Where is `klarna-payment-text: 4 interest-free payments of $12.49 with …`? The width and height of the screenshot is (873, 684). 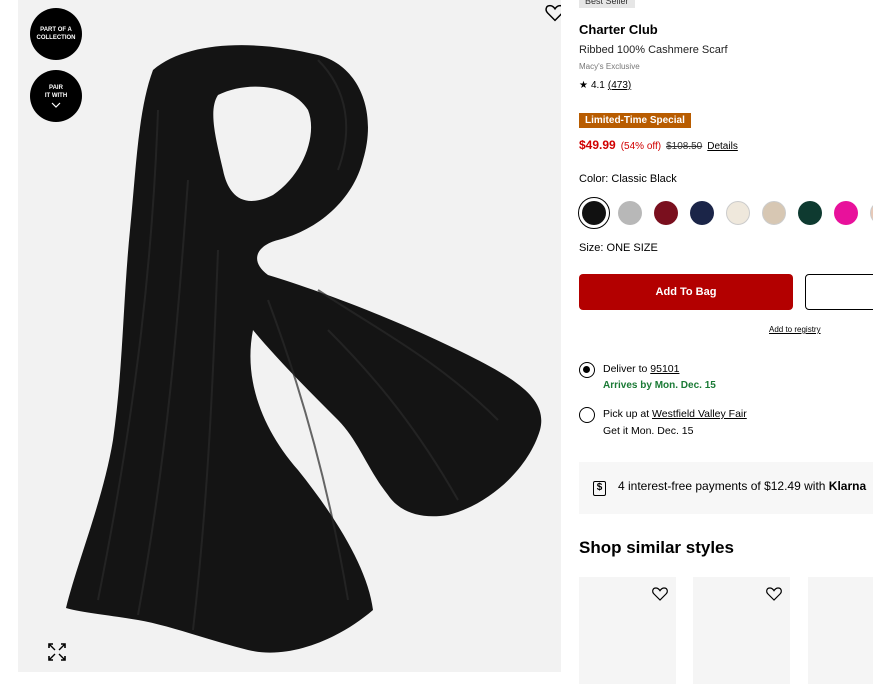 klarna-payment-text: 4 interest-free payments of $12.49 with … is located at coordinates (742, 486).